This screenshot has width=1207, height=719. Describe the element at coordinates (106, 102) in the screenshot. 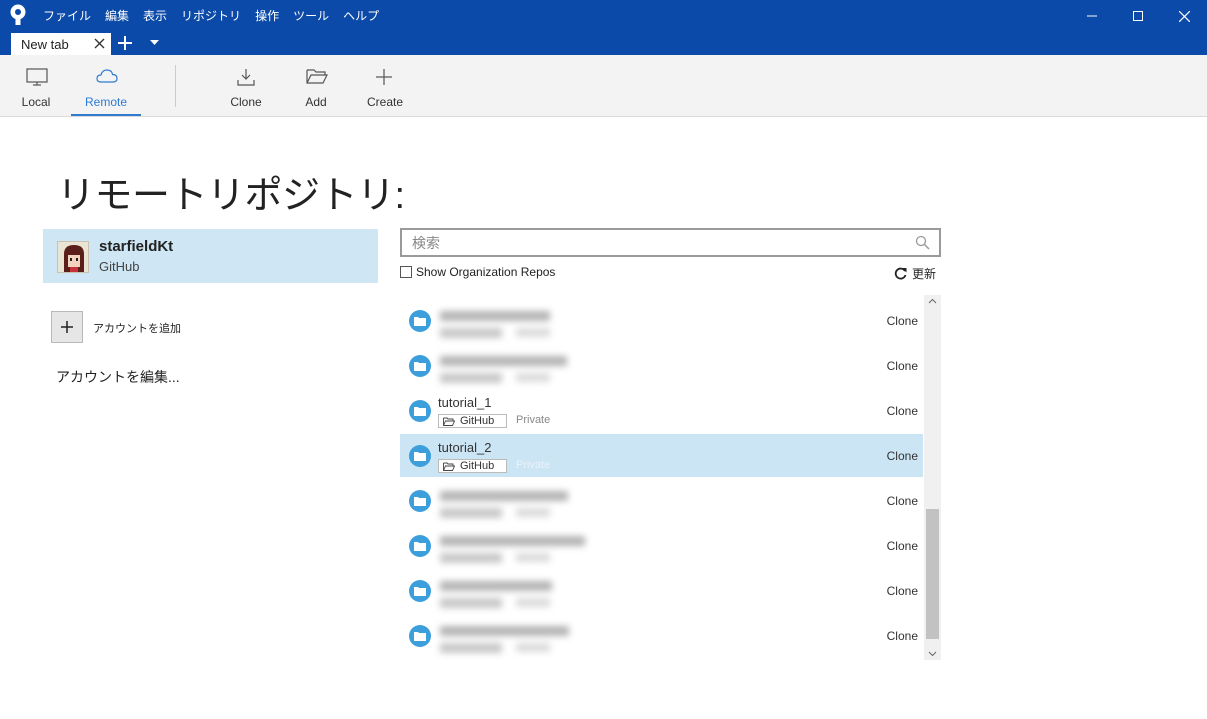

I see `remote-label: Remote` at that location.